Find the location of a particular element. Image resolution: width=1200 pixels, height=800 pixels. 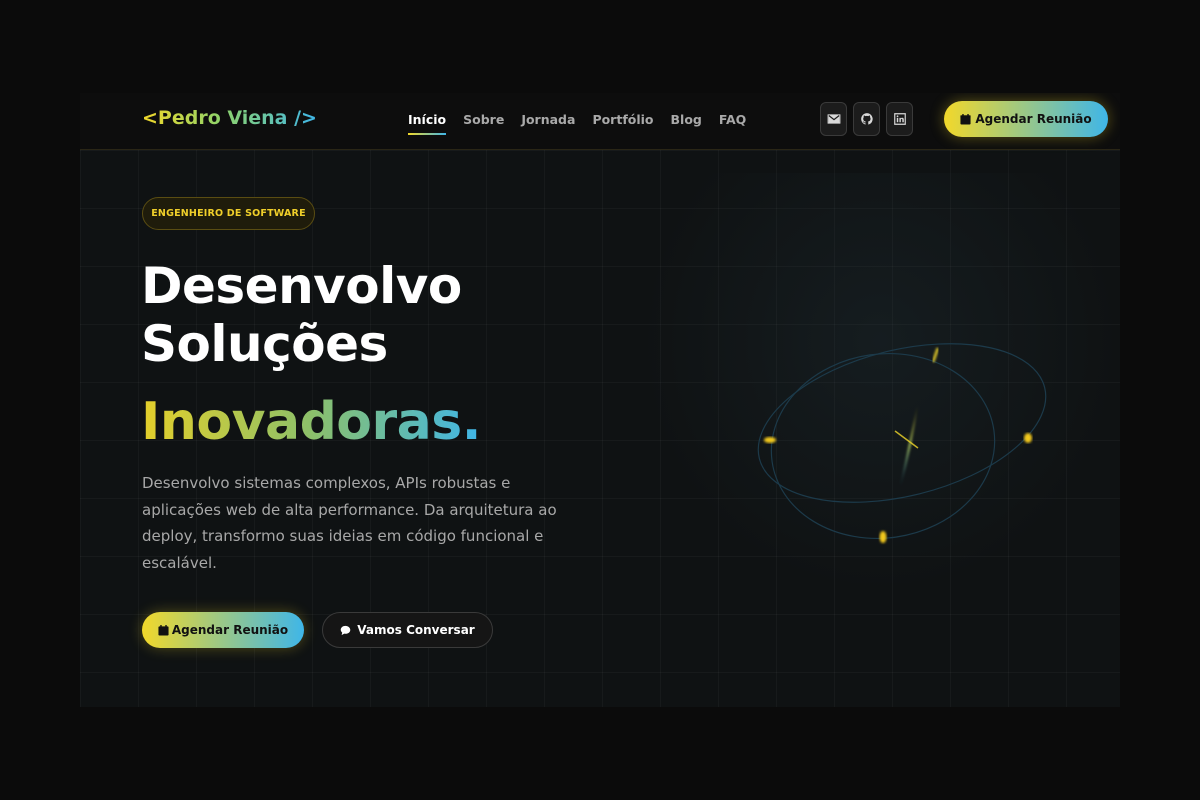

center-spark is located at coordinates (906, 439).